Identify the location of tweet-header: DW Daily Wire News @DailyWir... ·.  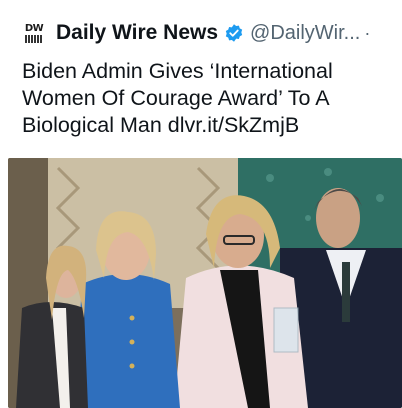
(208, 33).